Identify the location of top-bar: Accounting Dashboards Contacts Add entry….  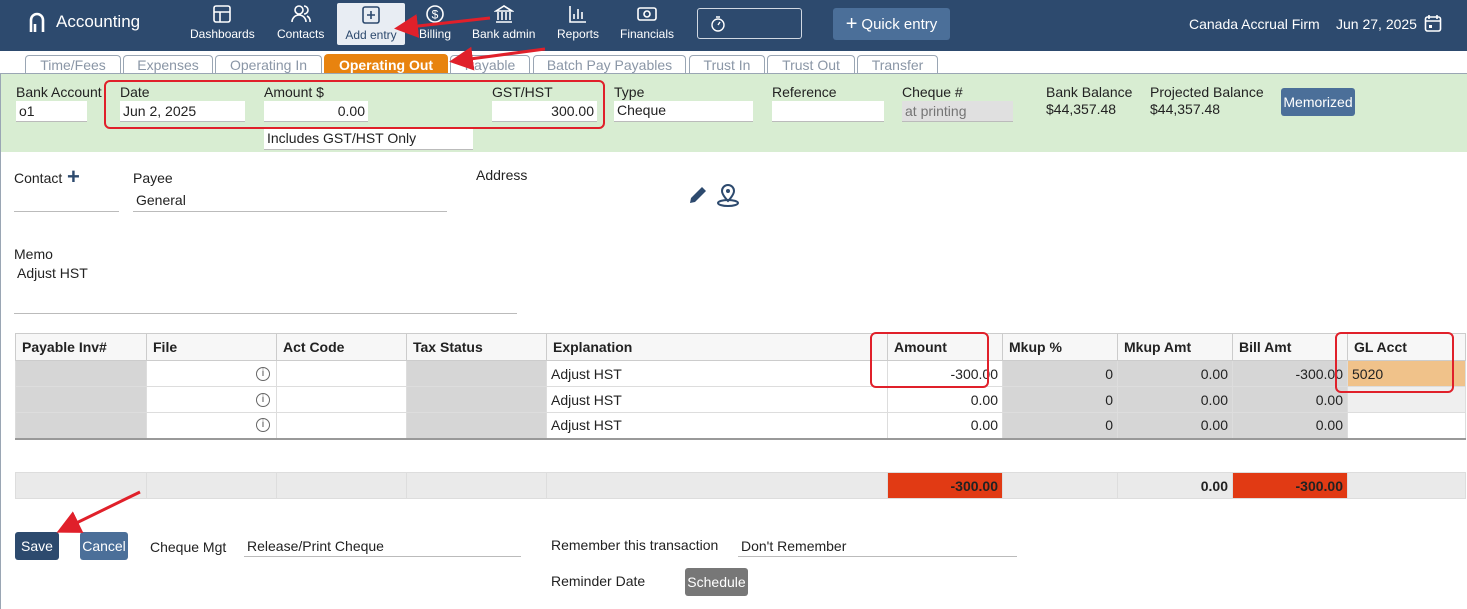
(733, 25).